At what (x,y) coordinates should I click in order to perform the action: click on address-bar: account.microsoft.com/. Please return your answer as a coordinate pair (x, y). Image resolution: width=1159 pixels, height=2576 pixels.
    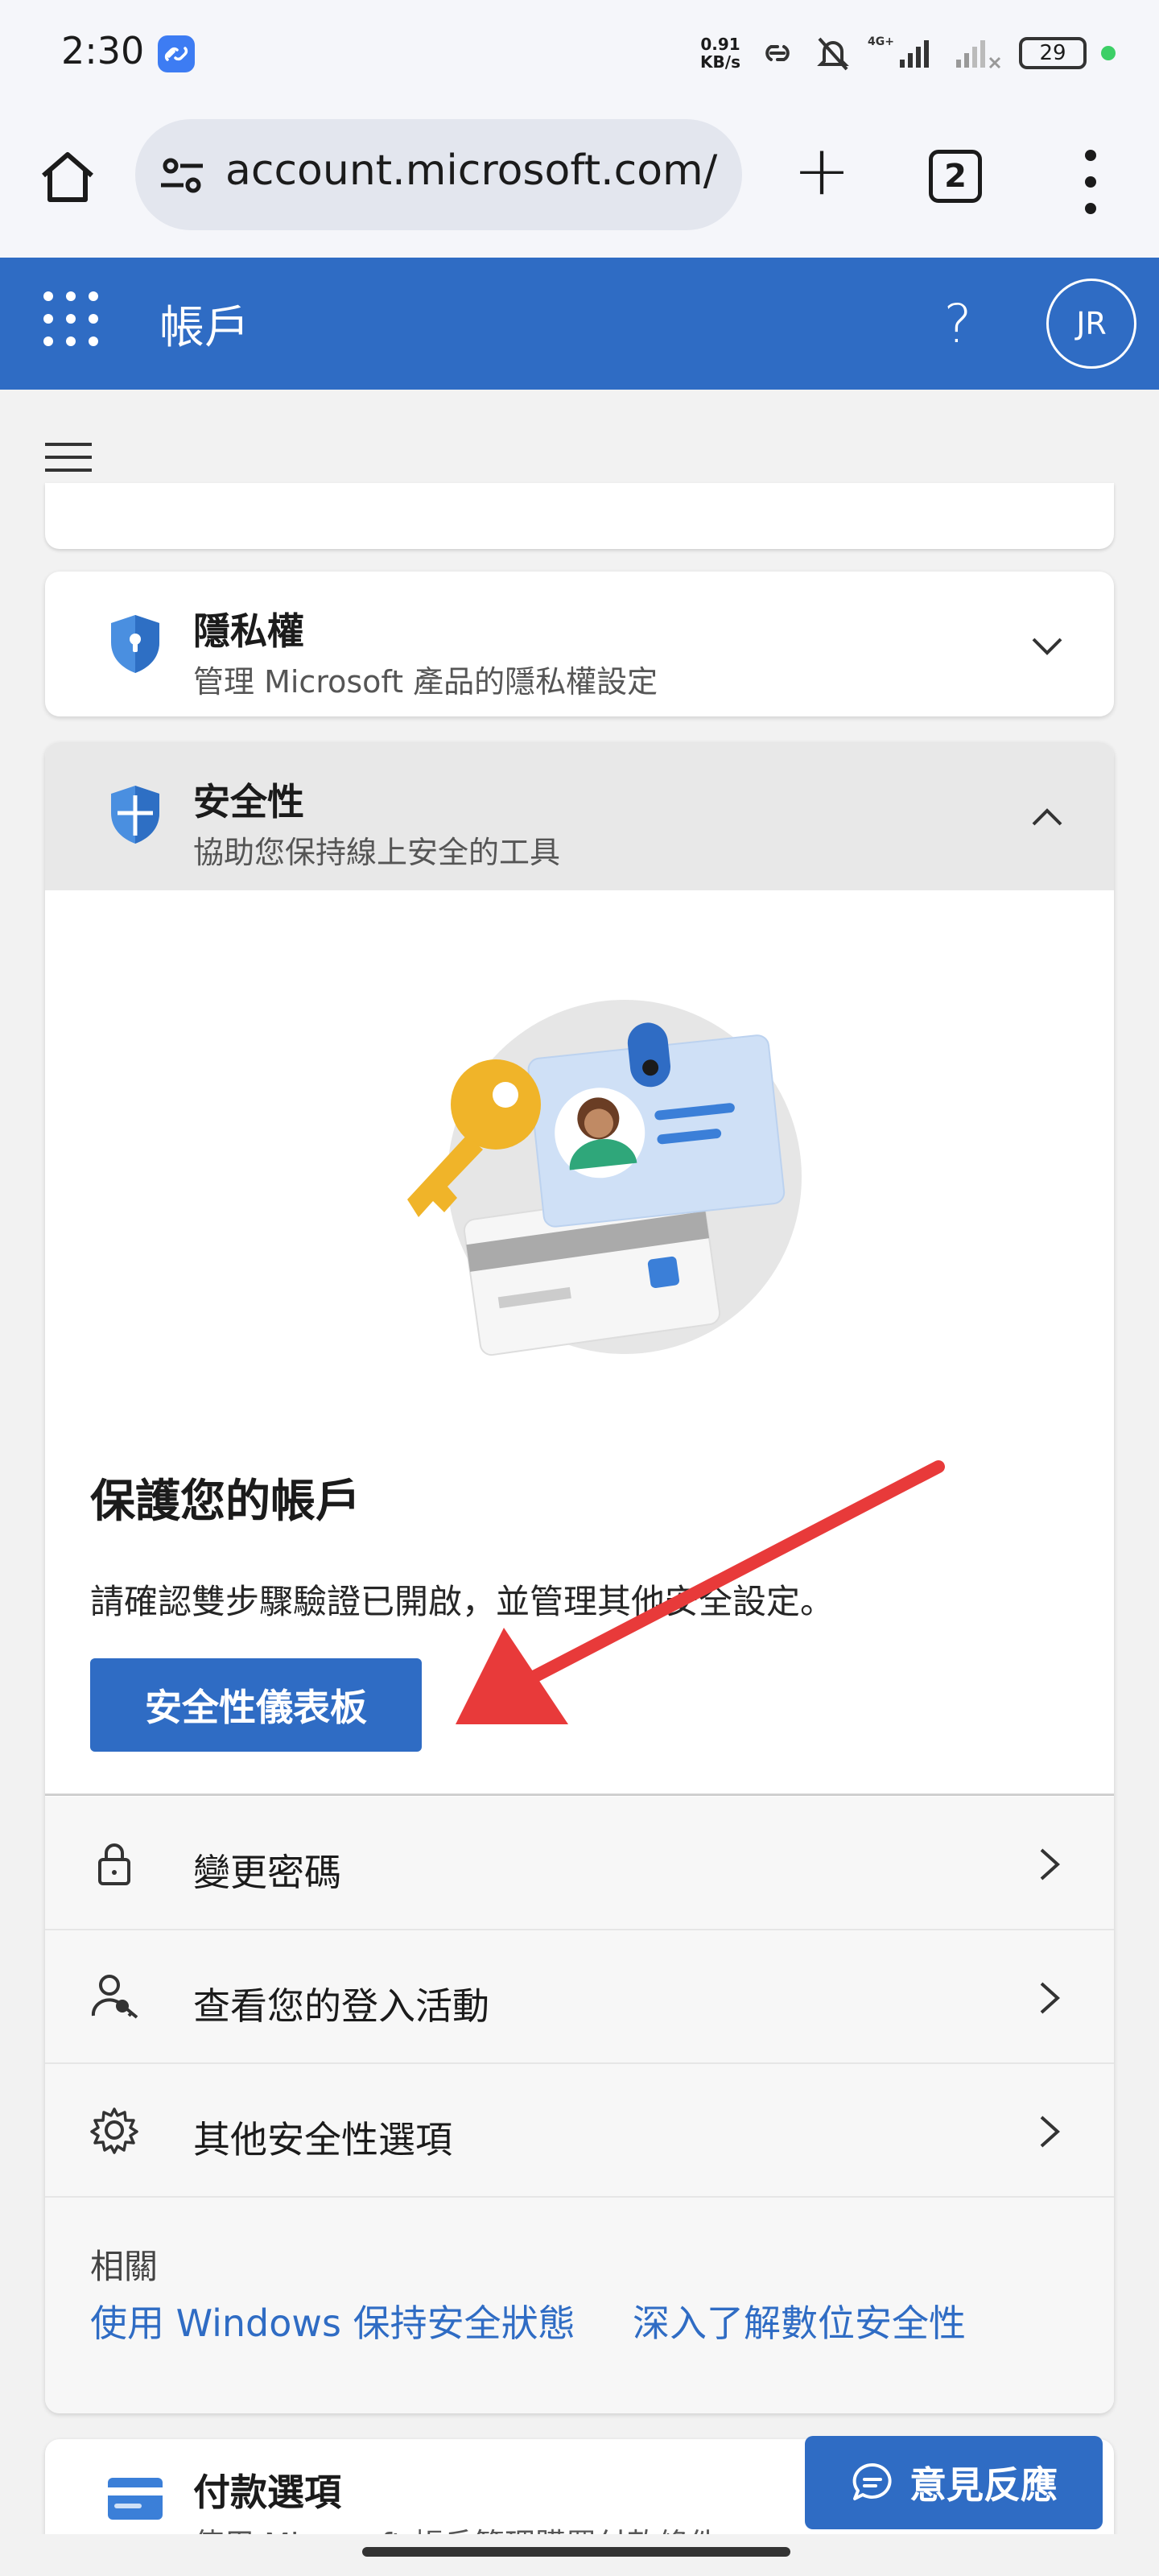
    Looking at the image, I should click on (439, 174).